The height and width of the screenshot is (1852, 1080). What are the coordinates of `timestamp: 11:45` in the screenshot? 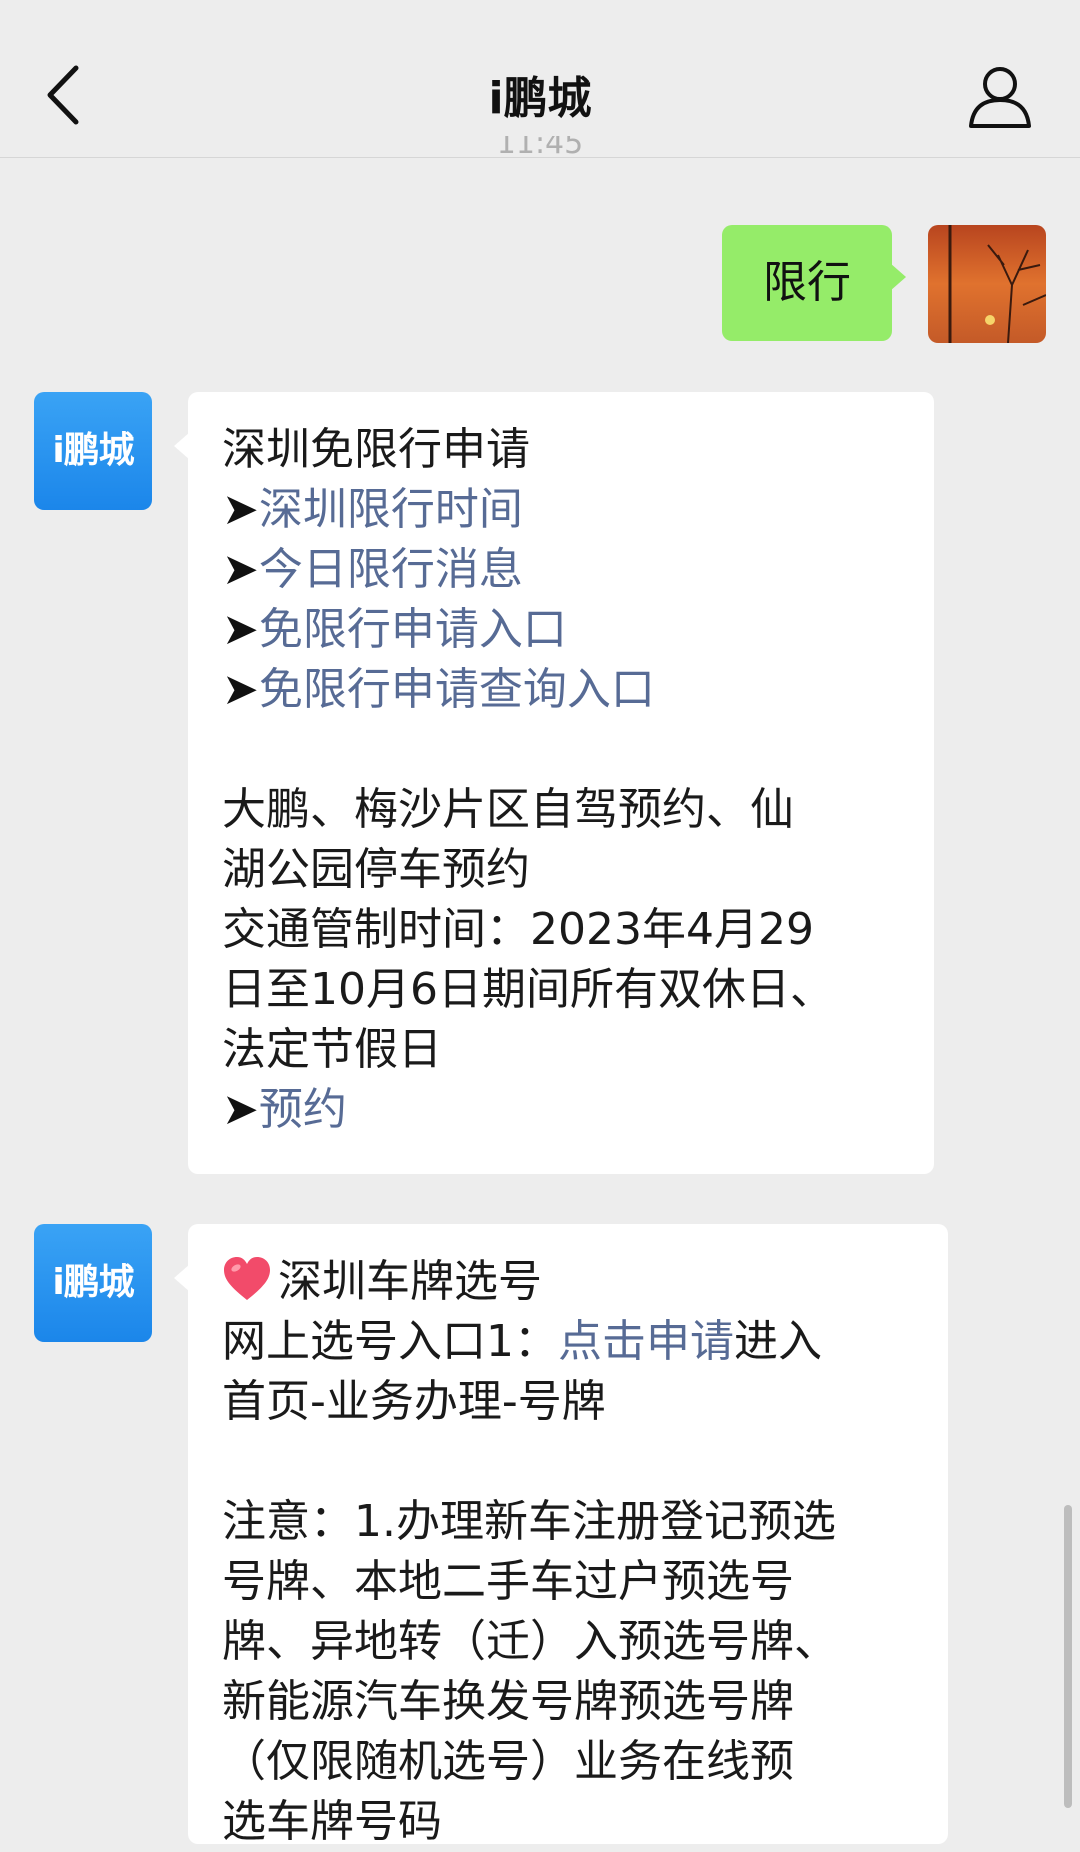 It's located at (540, 146).